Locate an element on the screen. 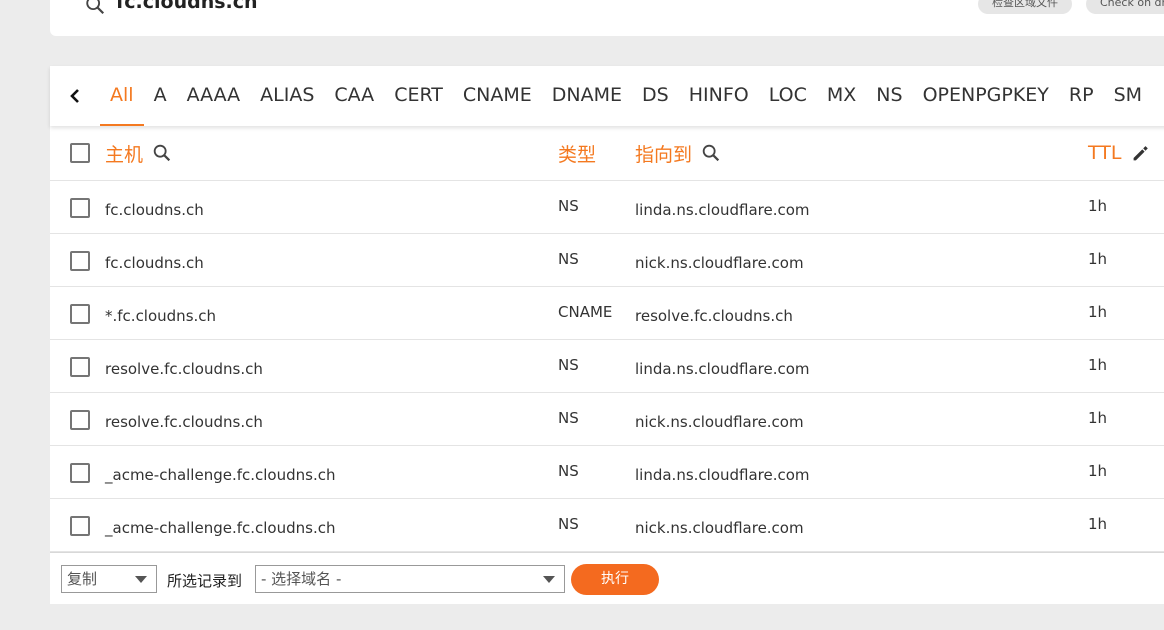  domain-select: - 选择域名 - is located at coordinates (410, 579).